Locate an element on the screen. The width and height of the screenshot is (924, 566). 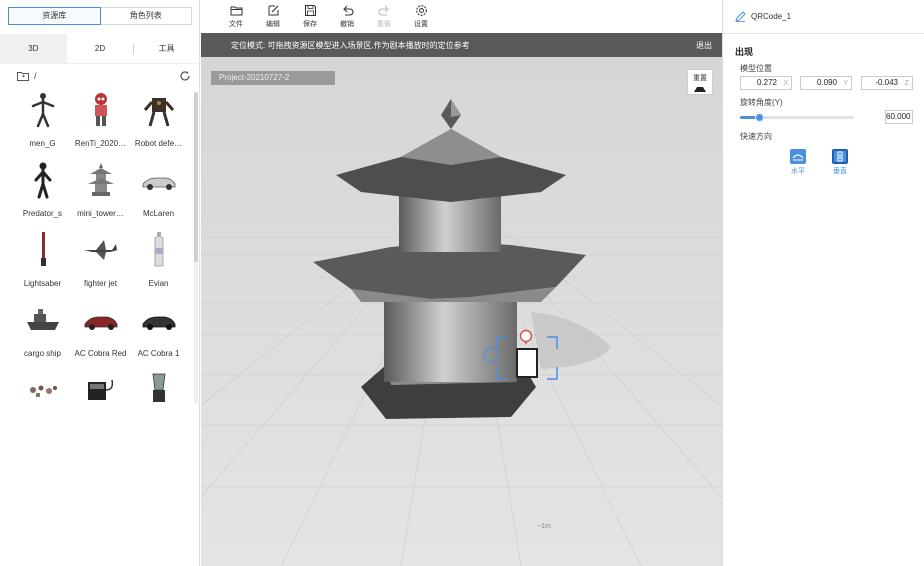
scrollbar-thumb is located at coordinates (196, 177).